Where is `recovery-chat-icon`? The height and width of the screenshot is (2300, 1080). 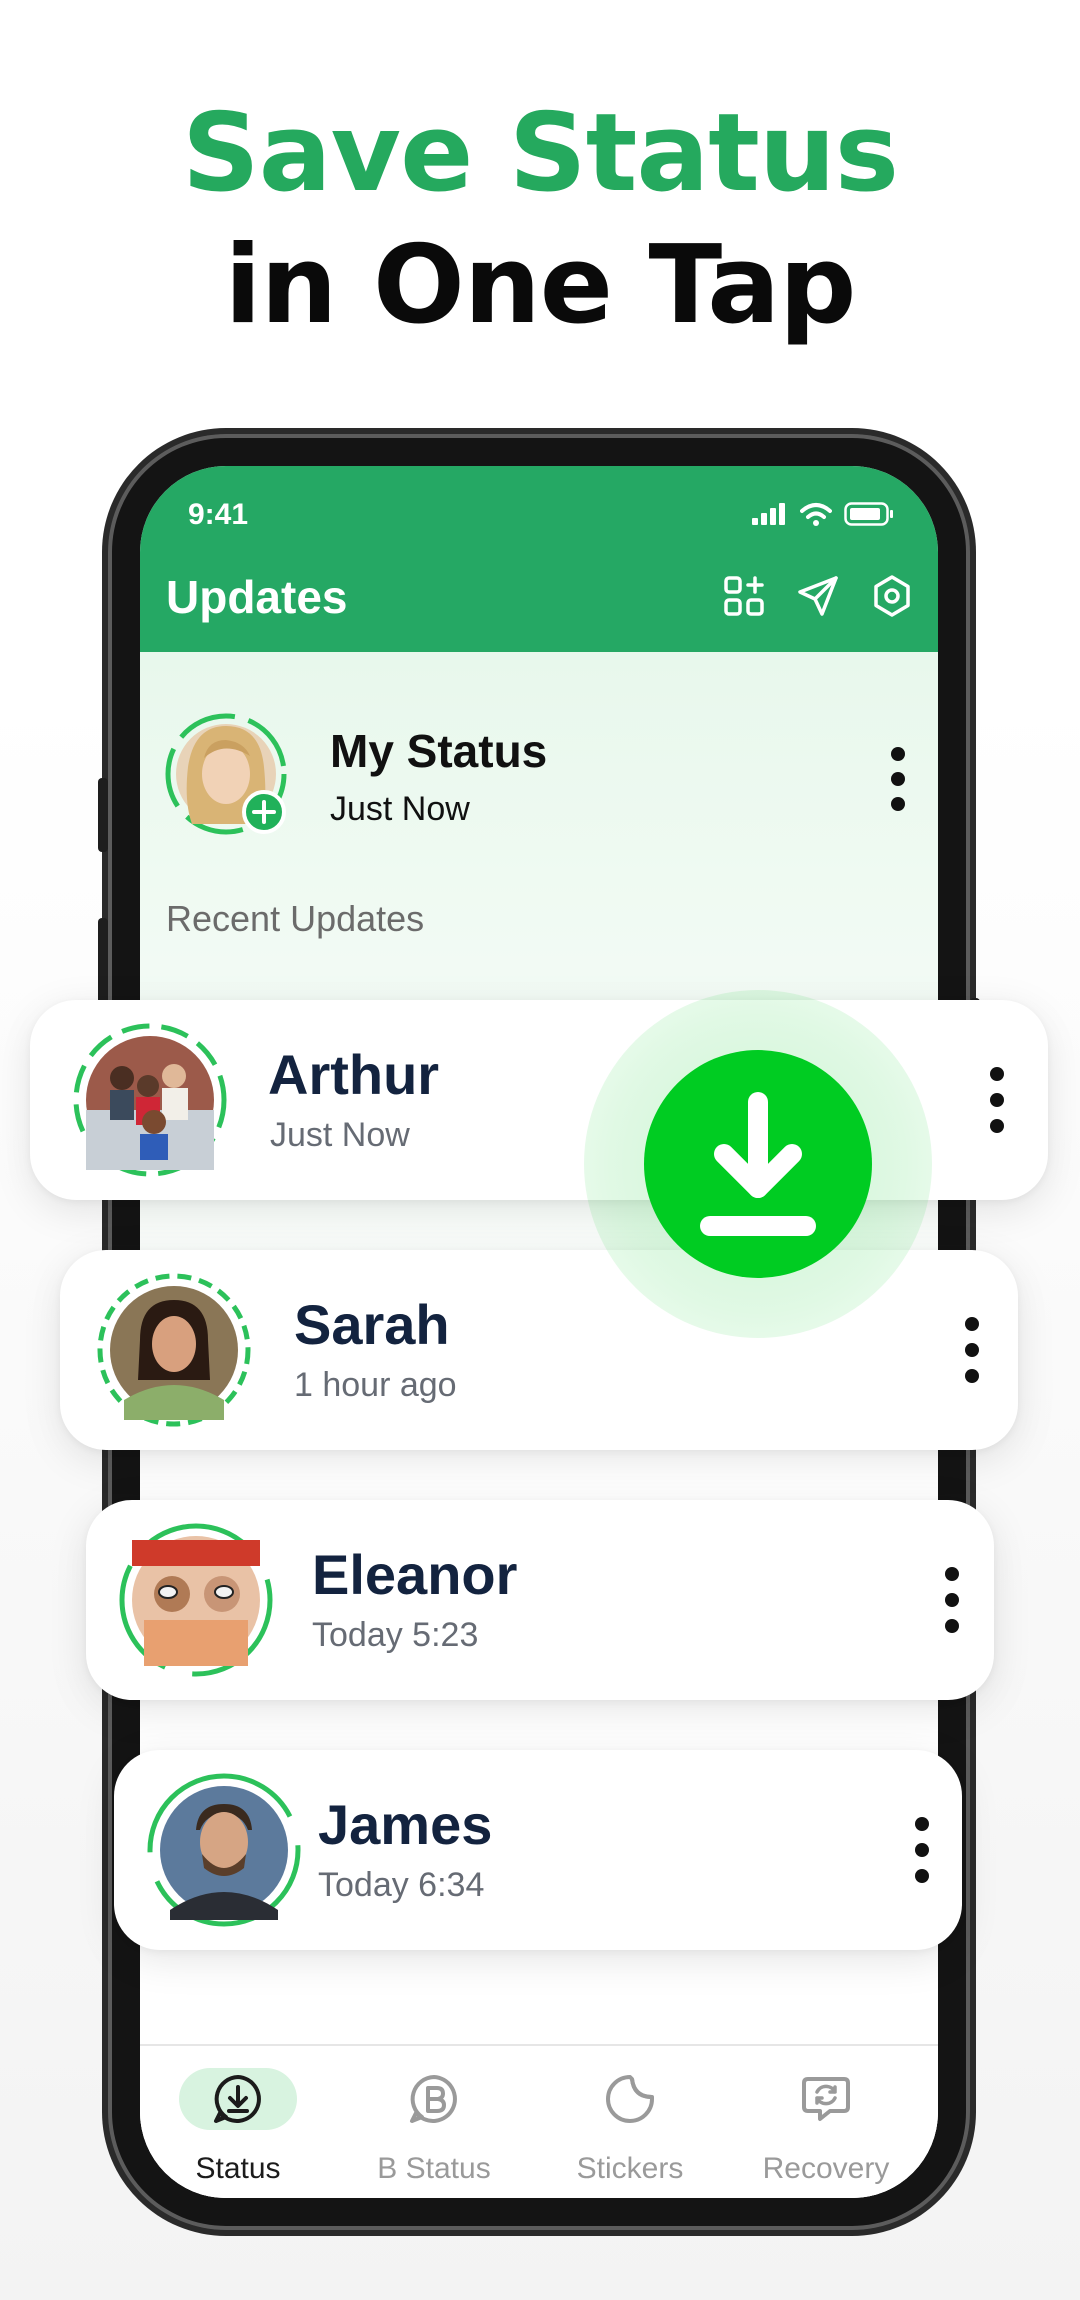 recovery-chat-icon is located at coordinates (826, 2099).